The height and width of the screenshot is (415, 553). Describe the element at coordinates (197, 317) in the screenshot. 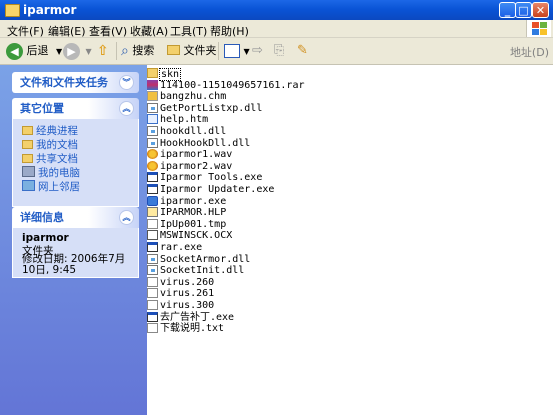

I see `file-name: 去广告补丁.exe` at that location.